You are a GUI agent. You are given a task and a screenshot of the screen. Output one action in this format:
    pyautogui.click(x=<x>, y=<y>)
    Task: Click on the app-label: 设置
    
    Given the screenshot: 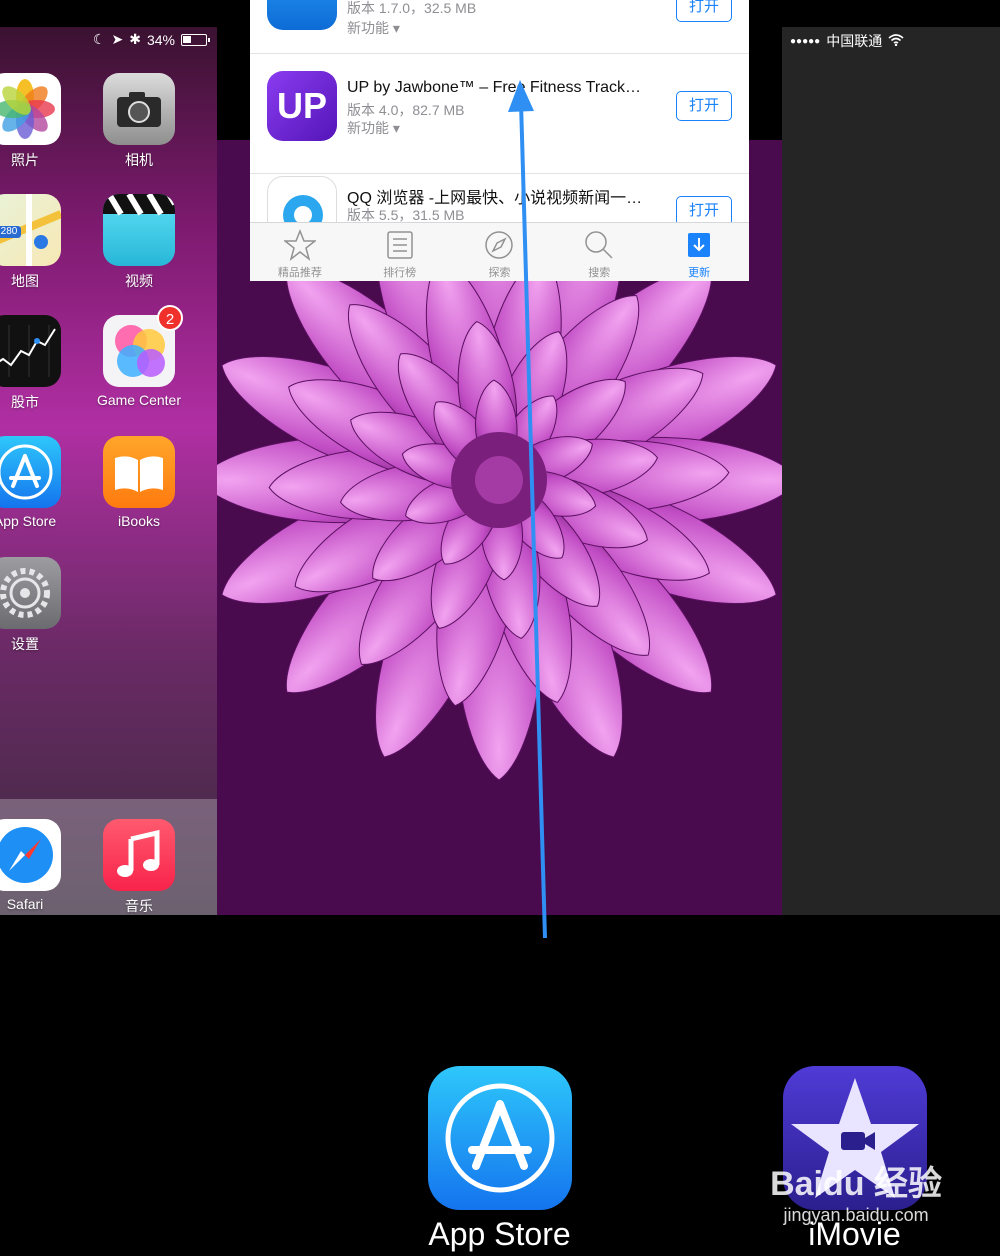 What is the action you would take?
    pyautogui.click(x=25, y=644)
    